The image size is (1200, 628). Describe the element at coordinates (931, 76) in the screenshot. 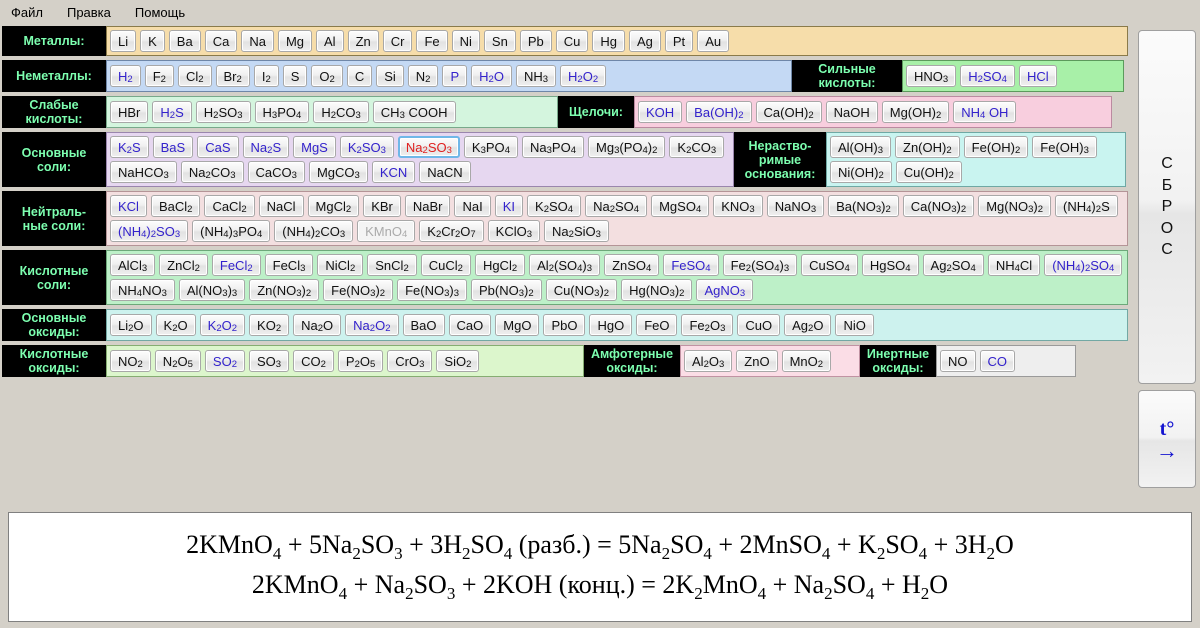

I see `reagent-button-HNO3: HNO 3` at that location.